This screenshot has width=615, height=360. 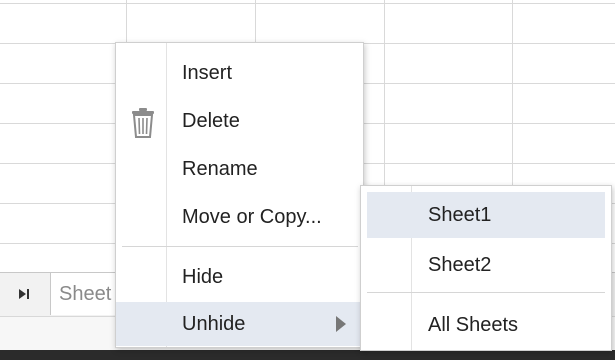 What do you see at coordinates (239, 73) in the screenshot?
I see `menu-item-insert: Insert` at bounding box center [239, 73].